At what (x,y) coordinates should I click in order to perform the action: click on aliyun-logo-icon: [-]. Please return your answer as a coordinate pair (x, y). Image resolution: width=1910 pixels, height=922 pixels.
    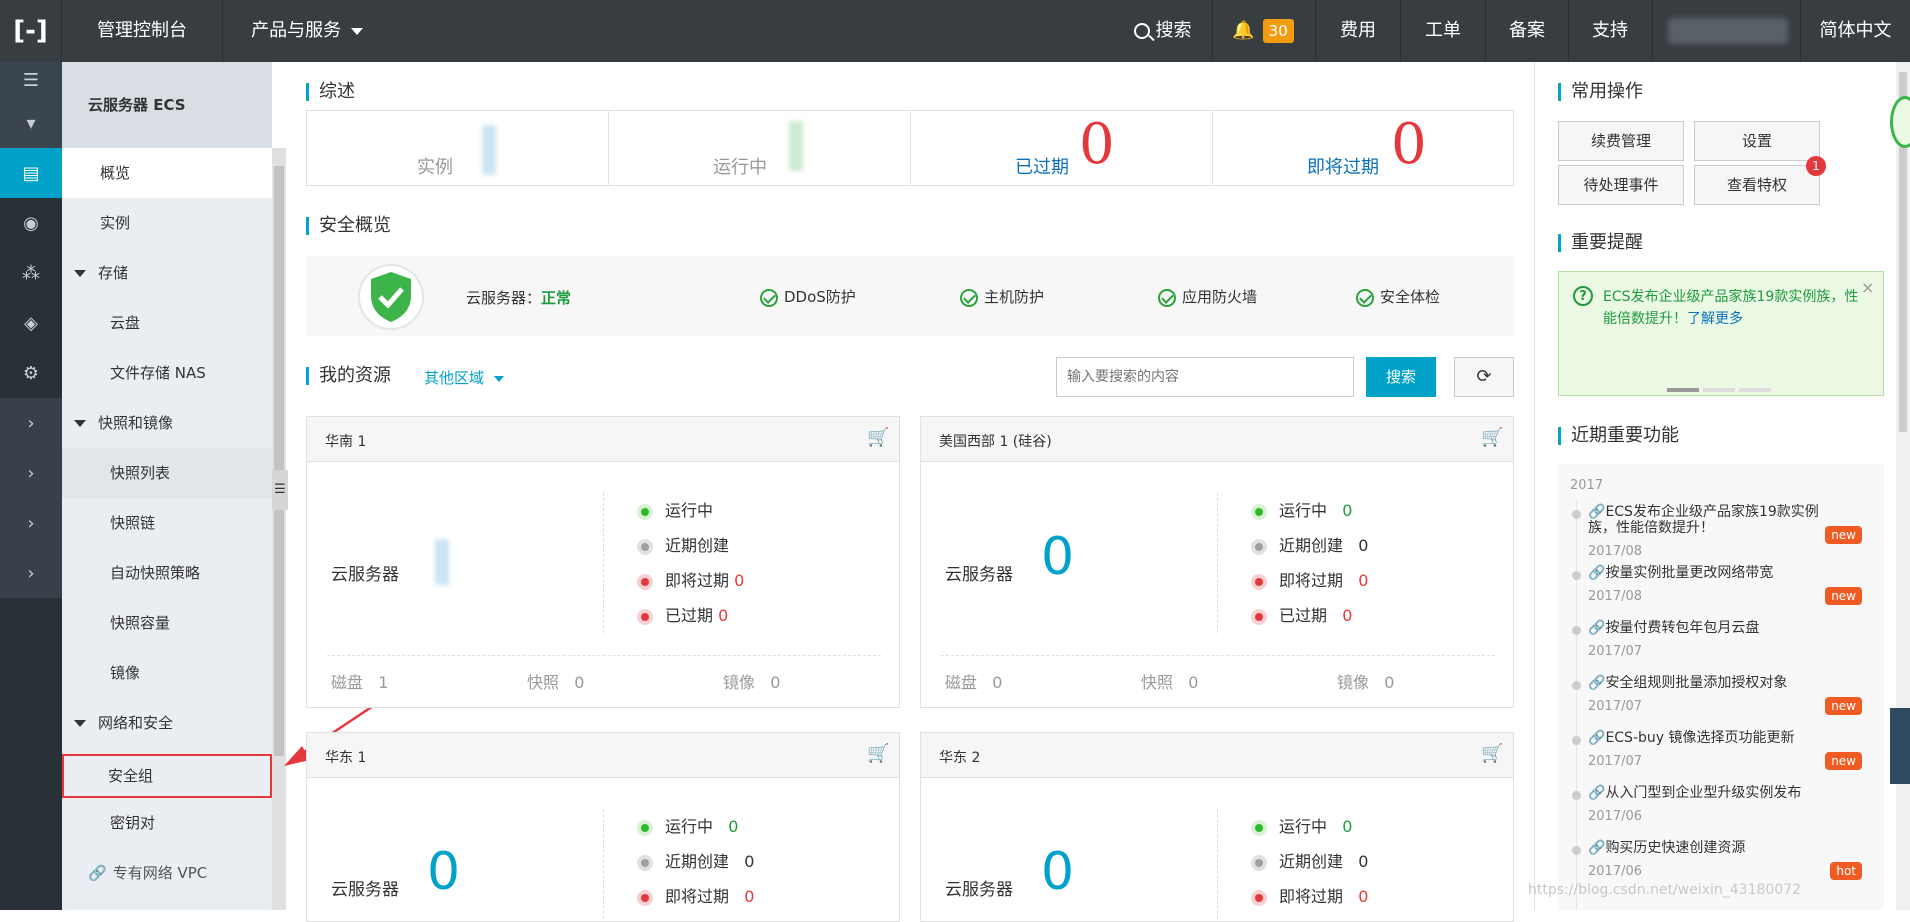
    Looking at the image, I should click on (31, 31).